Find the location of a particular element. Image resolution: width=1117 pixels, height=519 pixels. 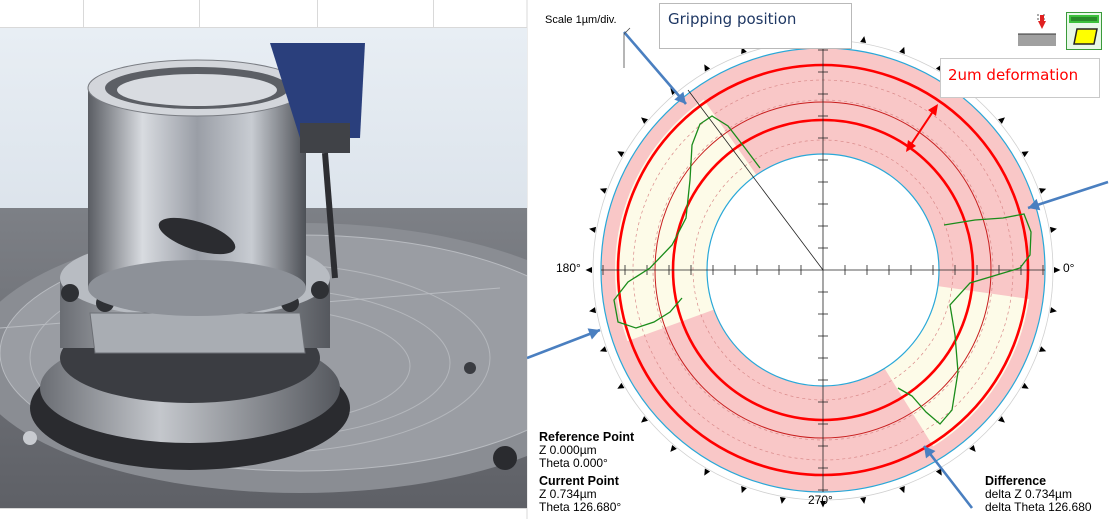

current-point-title: Current Point is located at coordinates (579, 481).